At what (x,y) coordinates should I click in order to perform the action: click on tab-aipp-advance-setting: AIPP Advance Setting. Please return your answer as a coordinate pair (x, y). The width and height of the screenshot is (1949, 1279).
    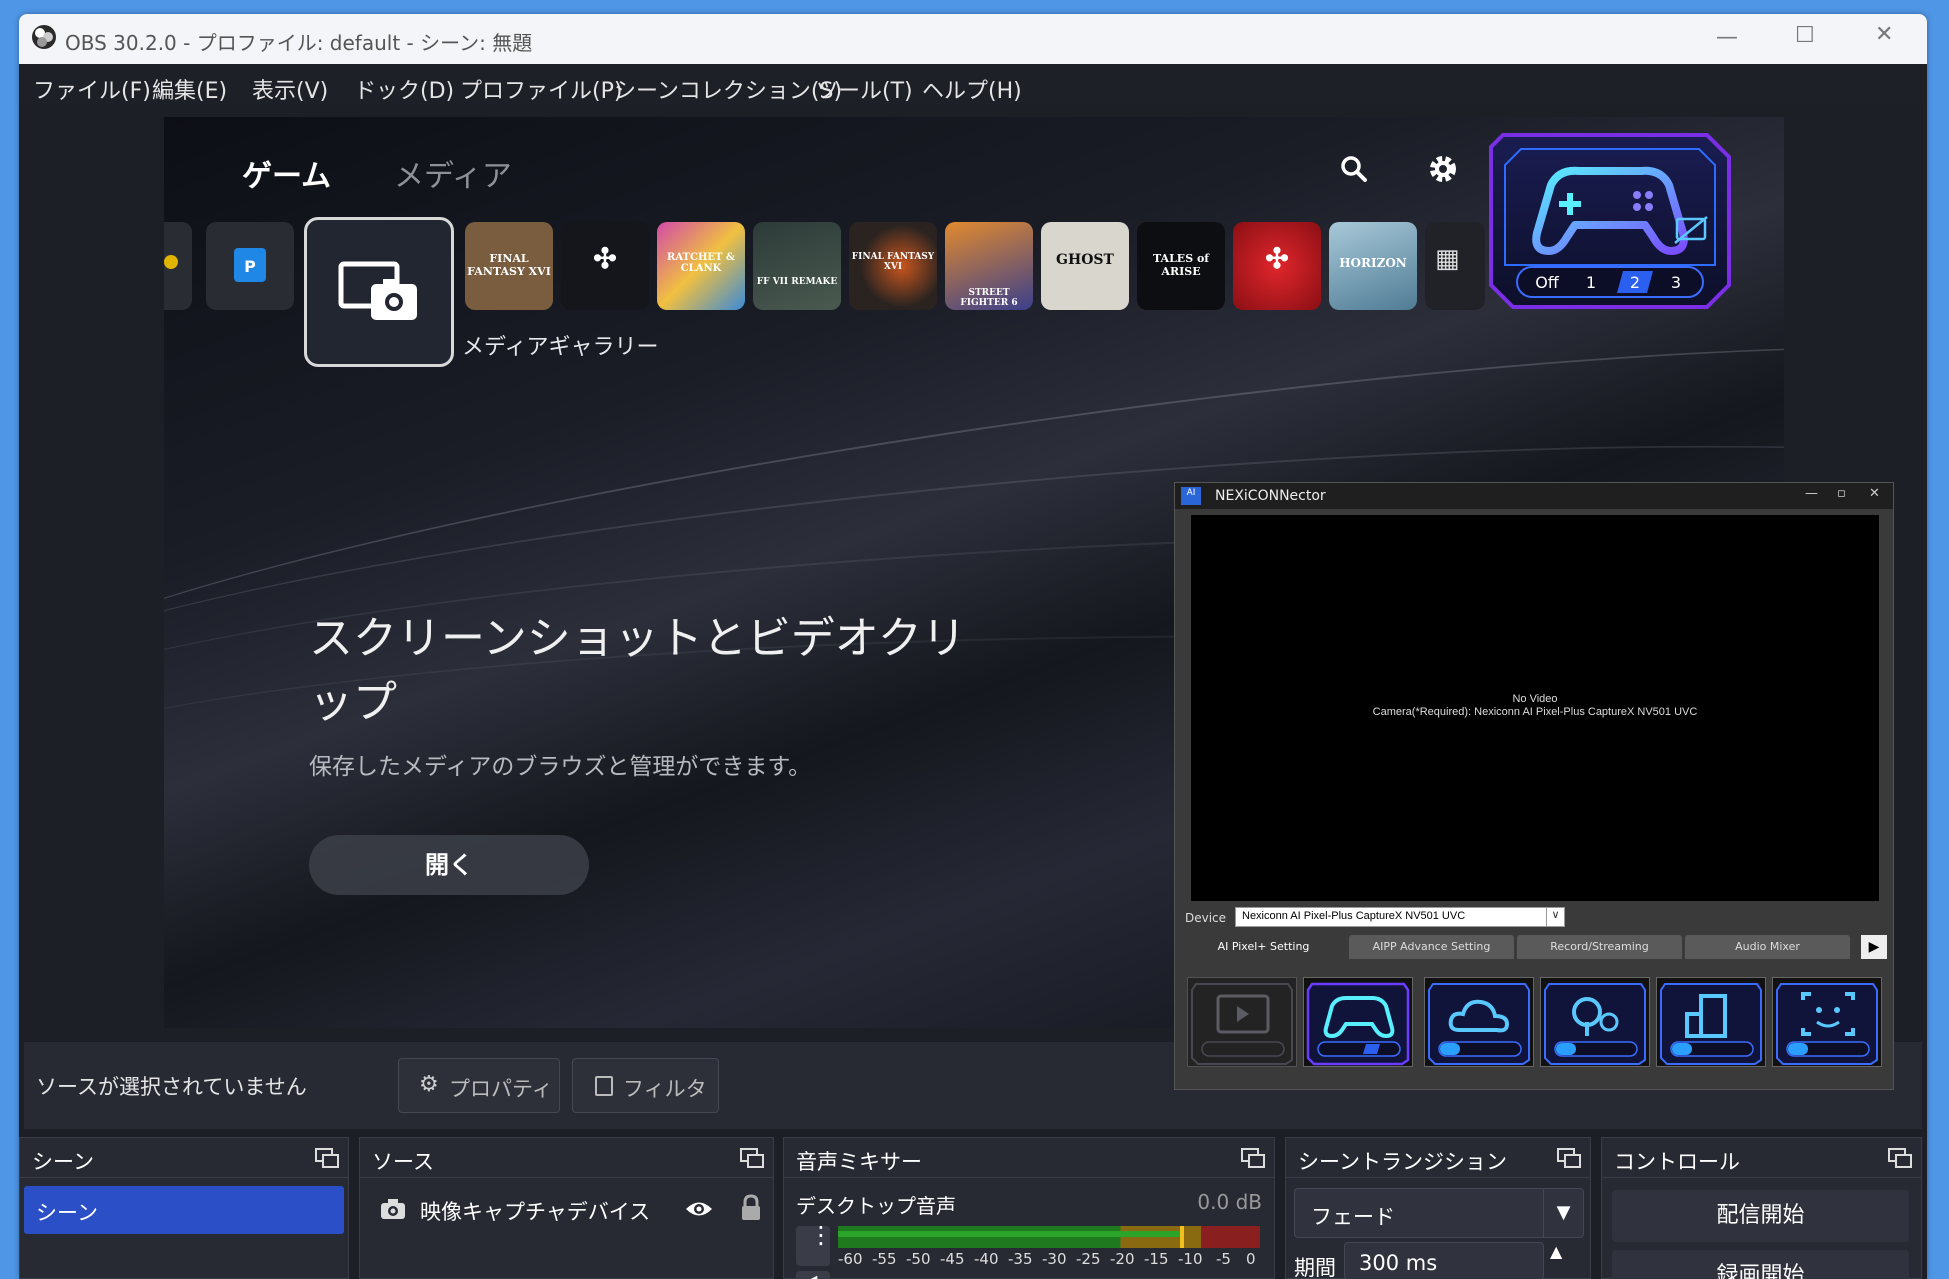
    Looking at the image, I should click on (1431, 947).